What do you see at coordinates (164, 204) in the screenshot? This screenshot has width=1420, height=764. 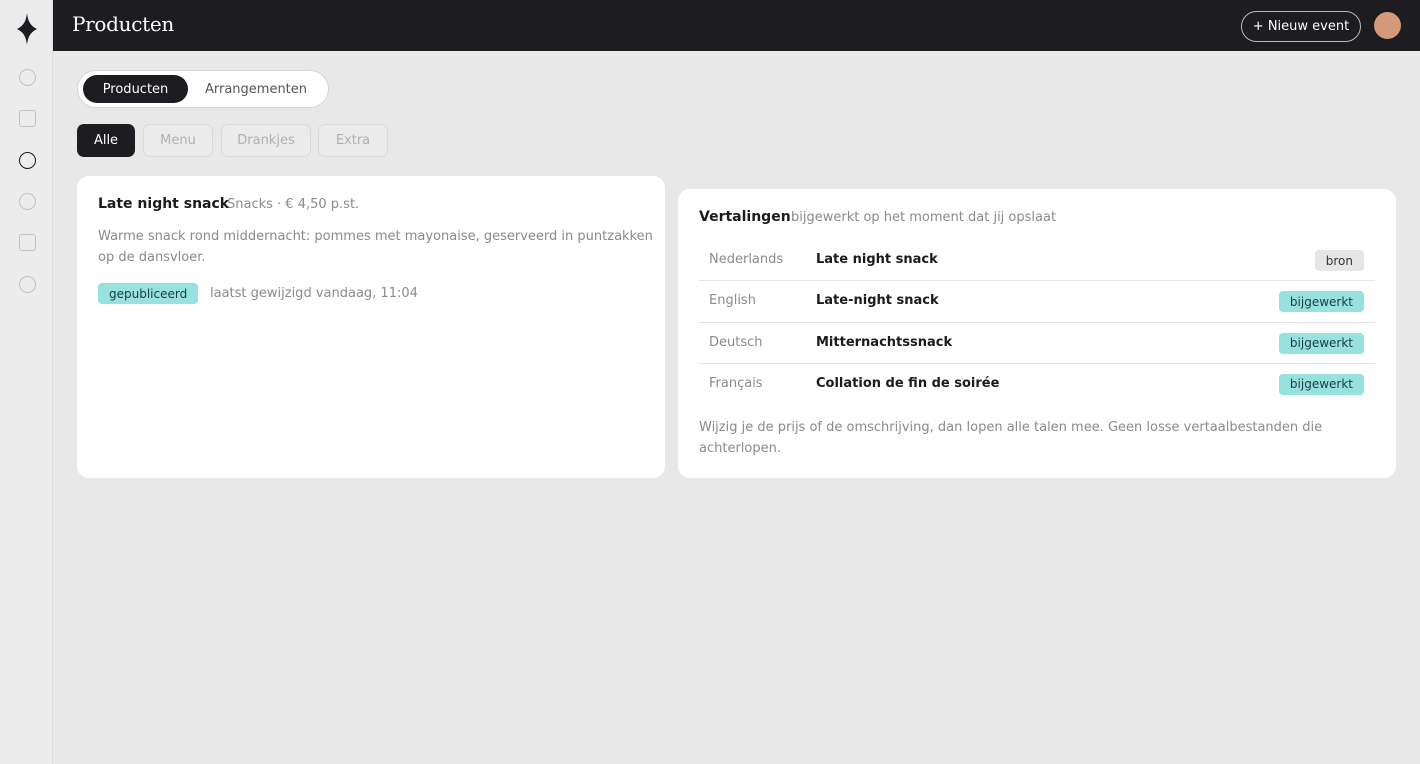 I see `product-name: Late night snack` at bounding box center [164, 204].